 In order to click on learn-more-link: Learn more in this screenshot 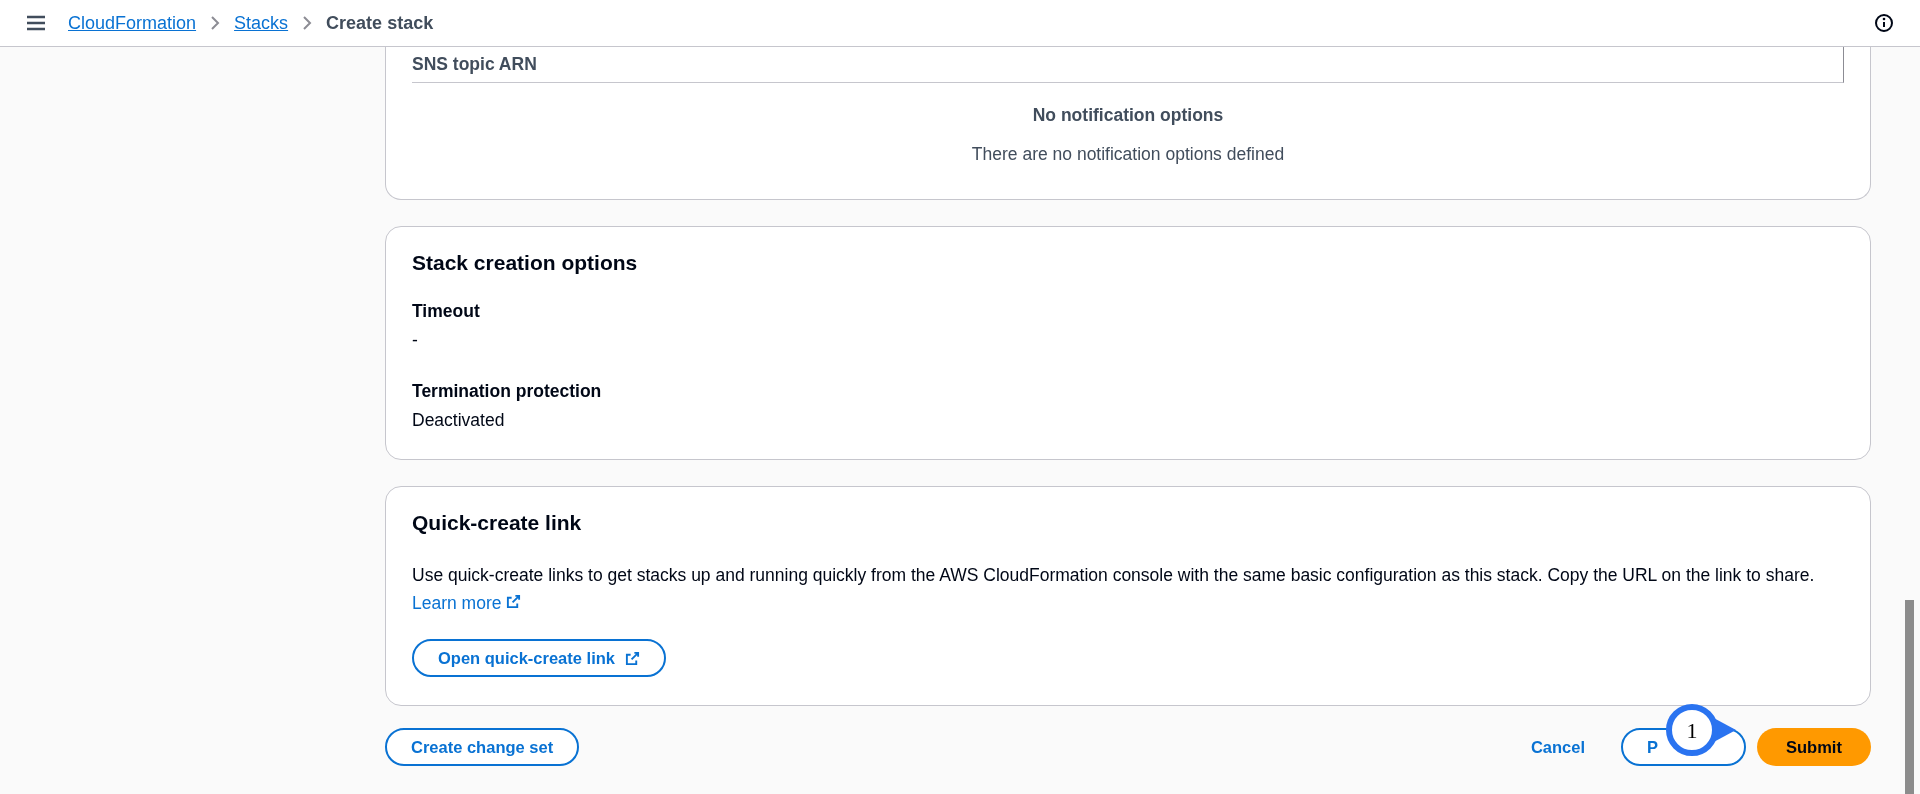, I will do `click(467, 603)`.